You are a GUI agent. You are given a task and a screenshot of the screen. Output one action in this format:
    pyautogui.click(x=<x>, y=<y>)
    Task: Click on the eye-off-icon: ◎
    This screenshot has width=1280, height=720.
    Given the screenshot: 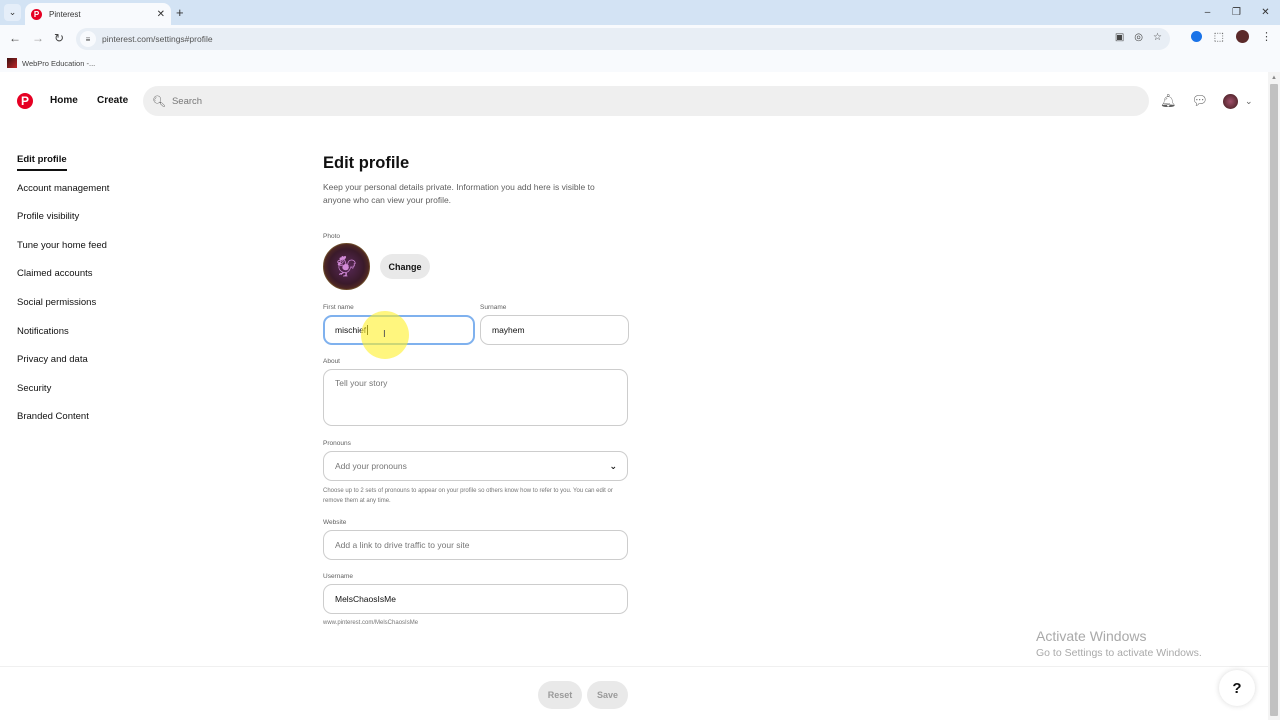 What is the action you would take?
    pyautogui.click(x=1138, y=37)
    